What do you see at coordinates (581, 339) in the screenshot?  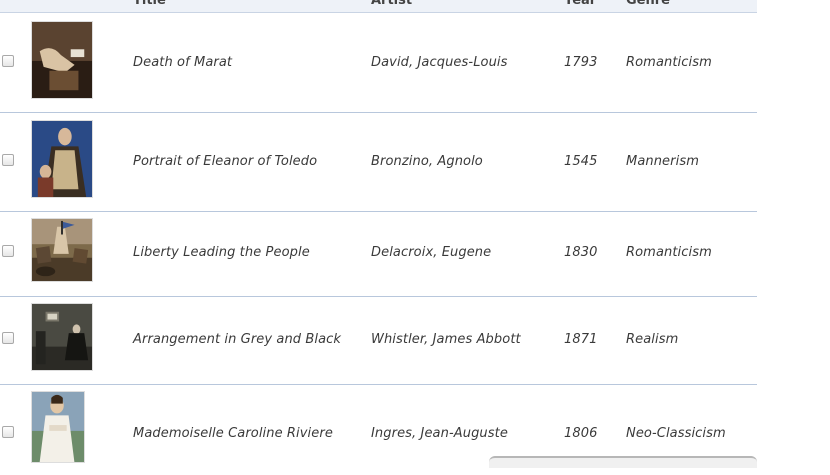 I see `cell-year: 1871` at bounding box center [581, 339].